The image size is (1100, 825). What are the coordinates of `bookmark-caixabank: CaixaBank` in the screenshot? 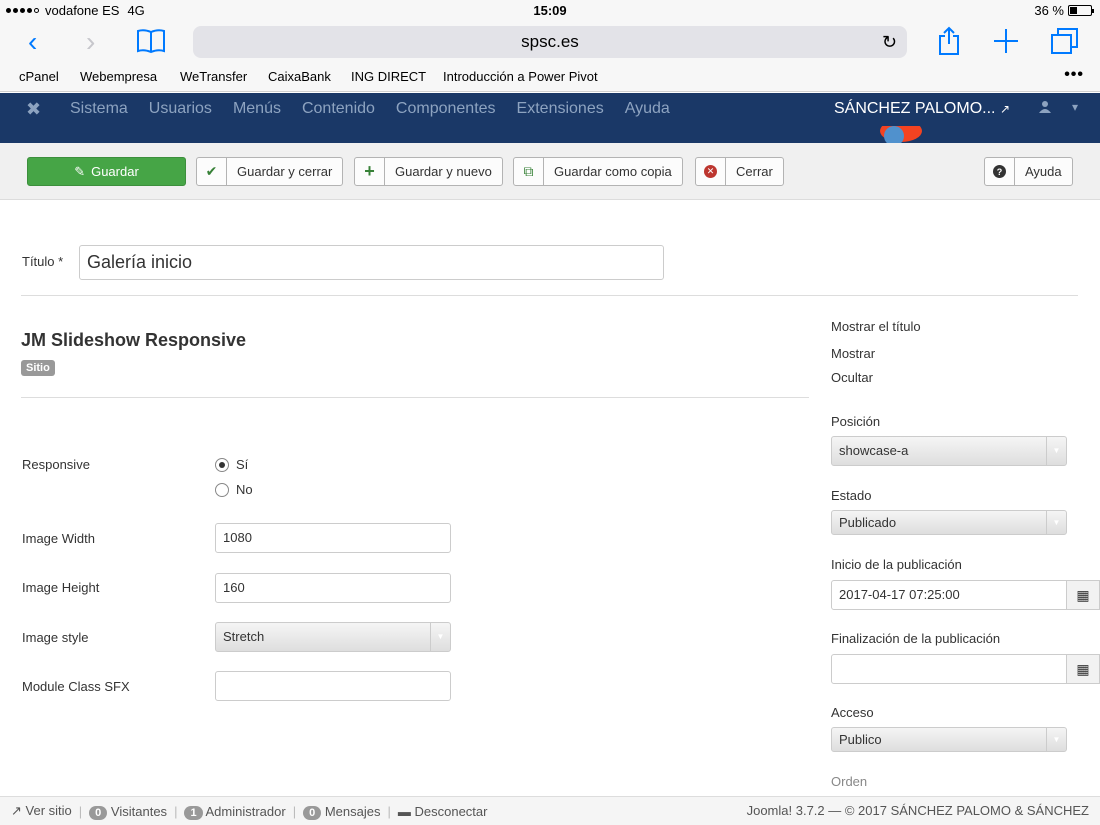 It's located at (299, 76).